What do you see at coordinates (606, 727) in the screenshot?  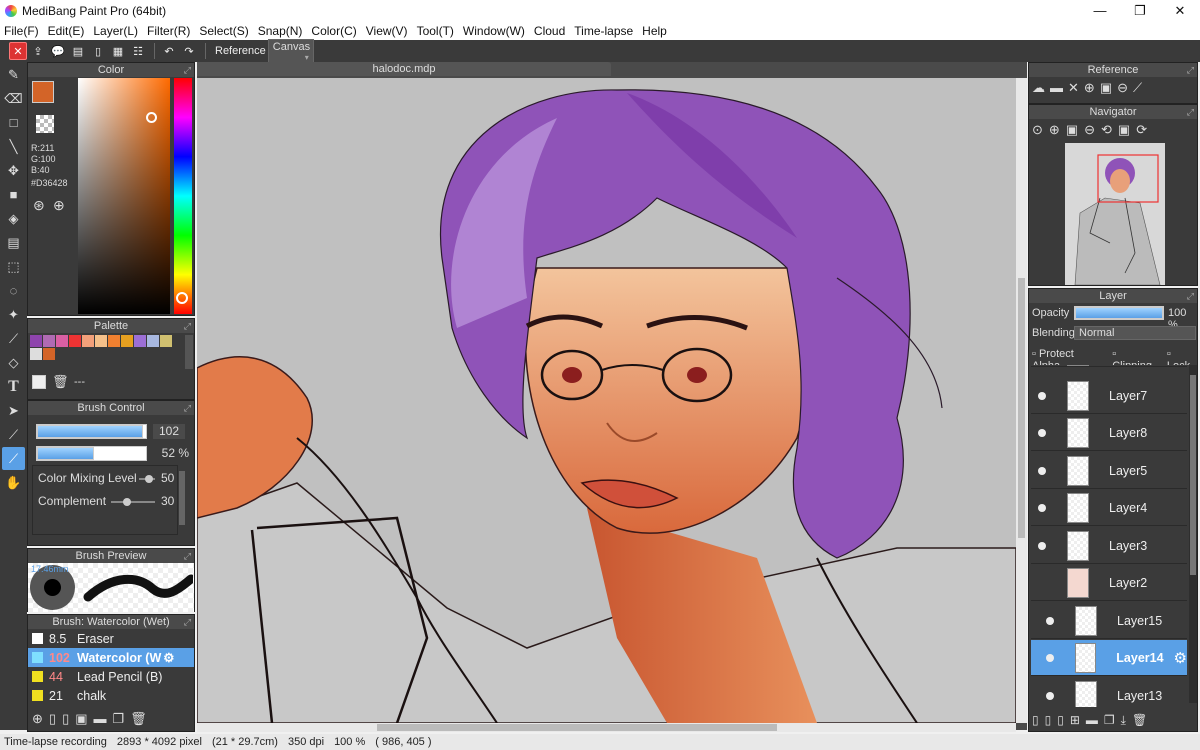 I see `canvas-horizontal-scrollbar` at bounding box center [606, 727].